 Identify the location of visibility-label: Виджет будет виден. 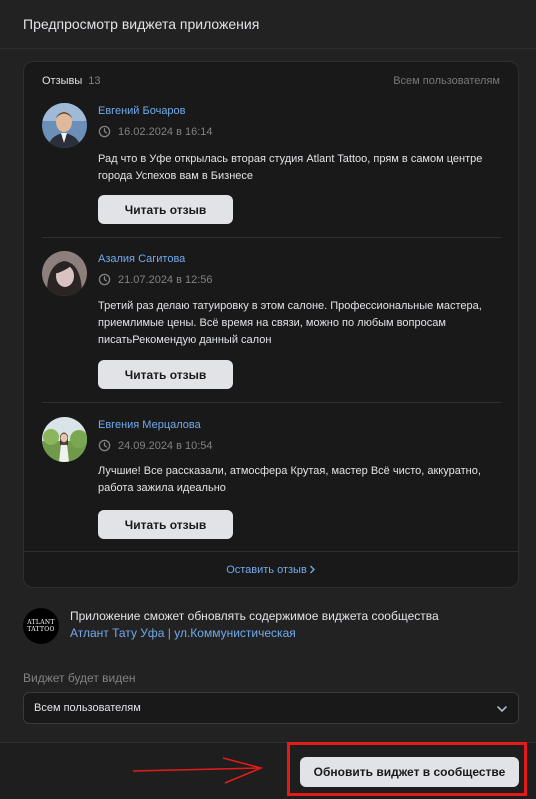
(79, 678).